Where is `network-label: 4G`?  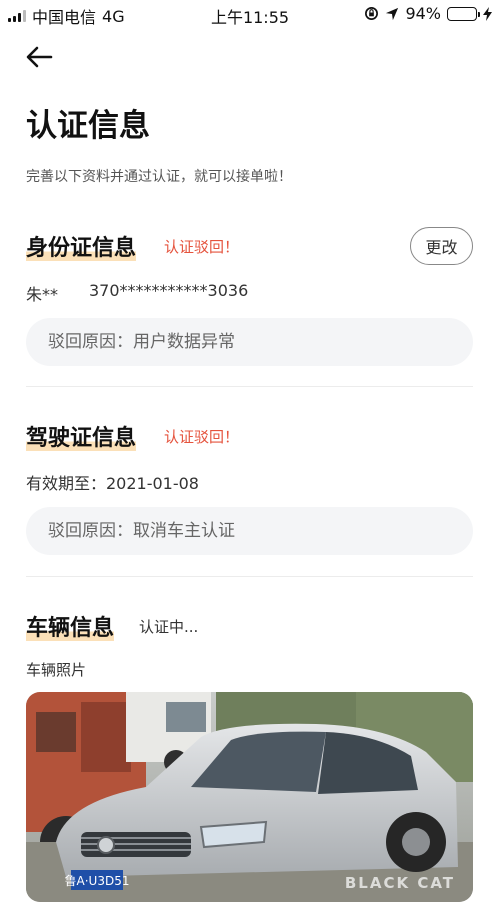 network-label: 4G is located at coordinates (113, 16).